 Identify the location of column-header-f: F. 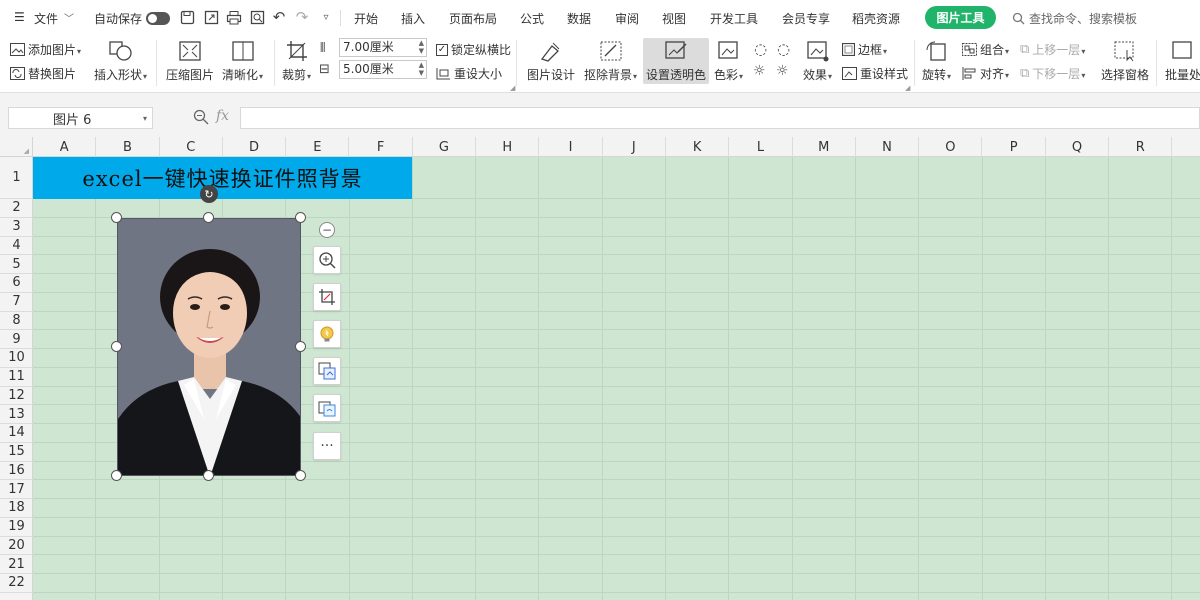
(381, 147).